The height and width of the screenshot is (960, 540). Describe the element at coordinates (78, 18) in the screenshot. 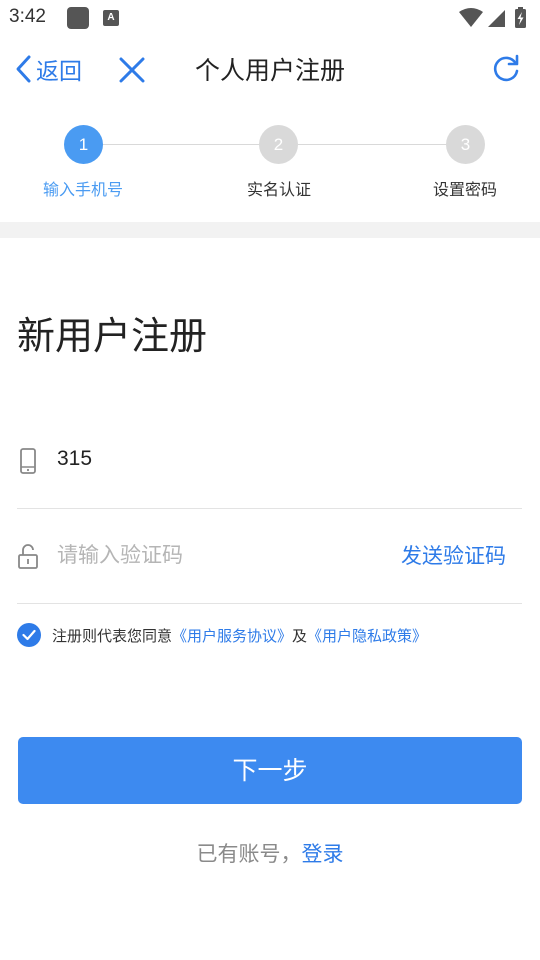

I see `app-notification-icon` at that location.